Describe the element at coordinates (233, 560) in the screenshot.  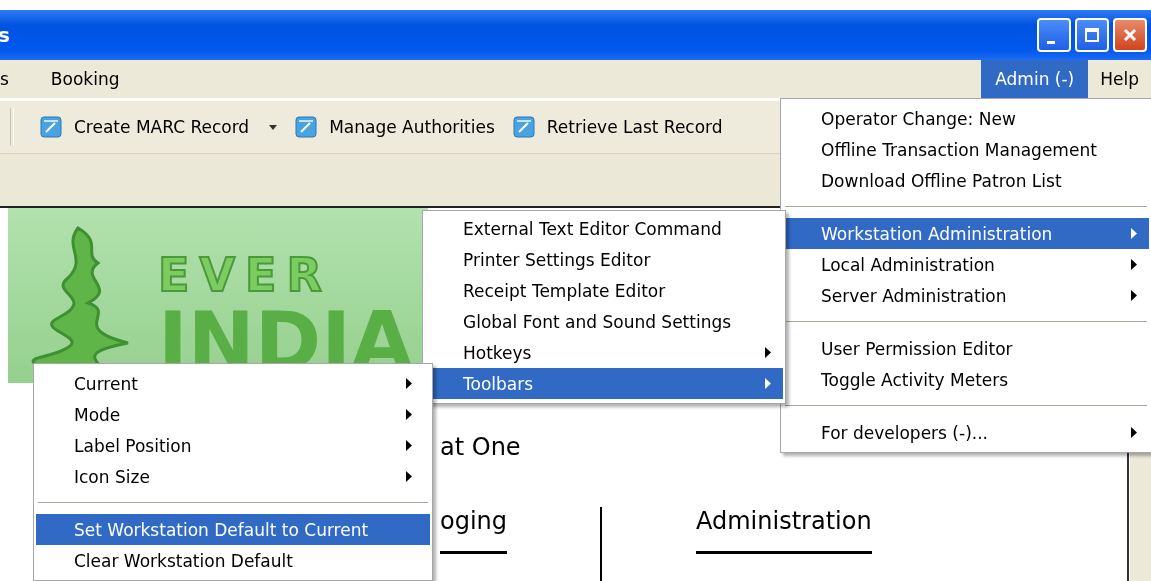
I see `menu-item: Clear Workstation Default` at that location.